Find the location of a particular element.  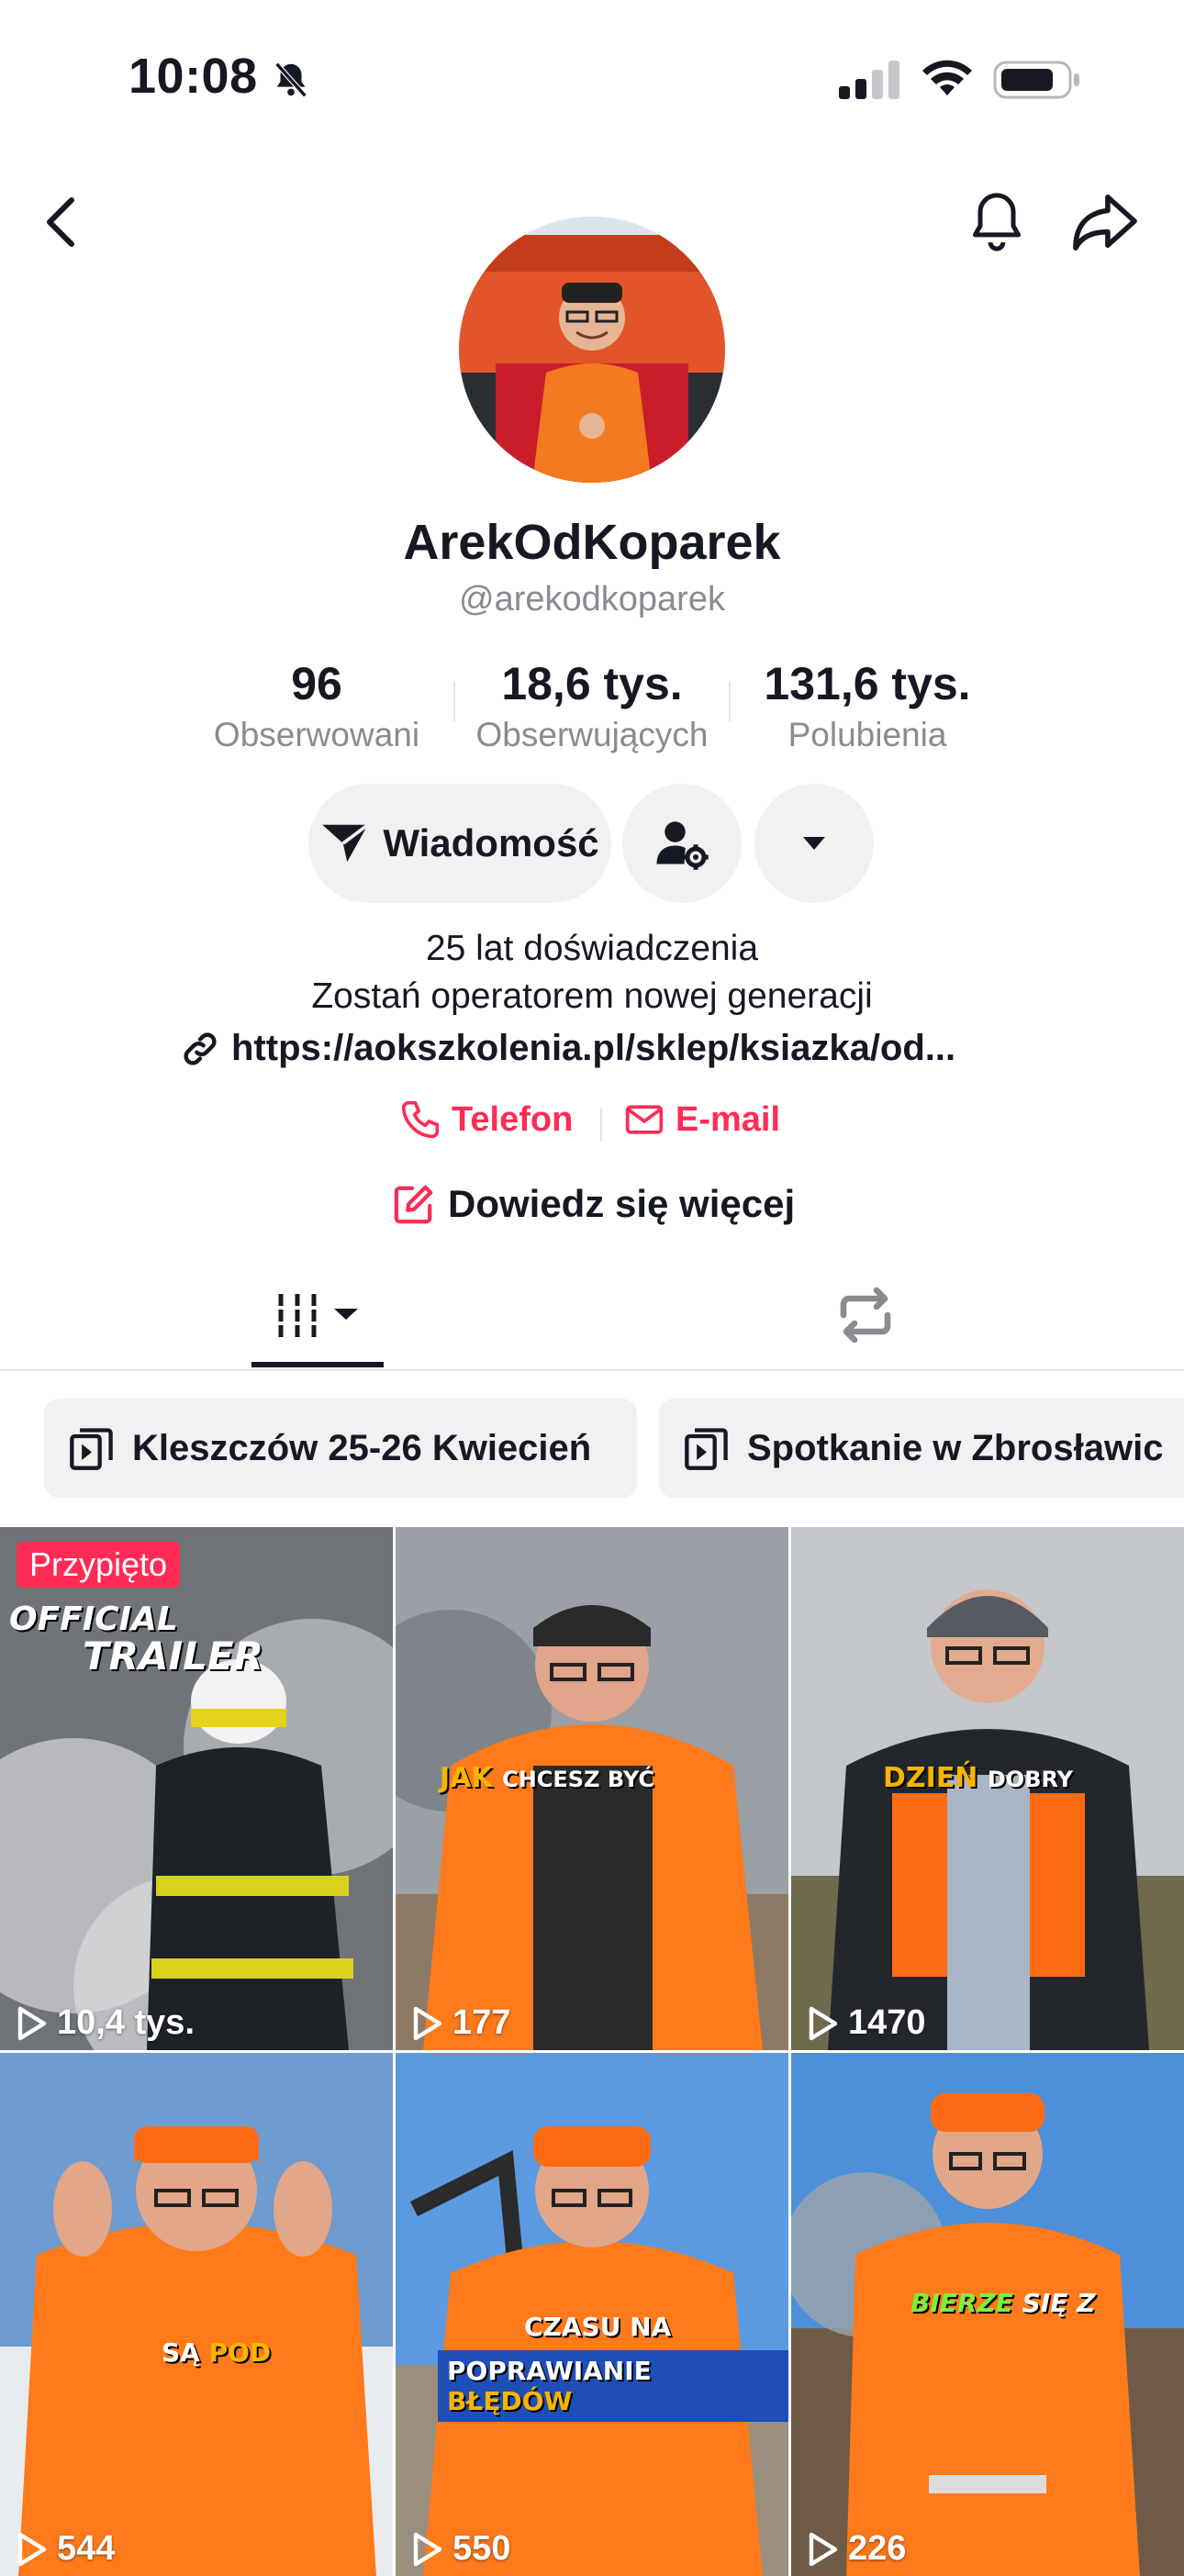

videos-grid-icon is located at coordinates (318, 1316).